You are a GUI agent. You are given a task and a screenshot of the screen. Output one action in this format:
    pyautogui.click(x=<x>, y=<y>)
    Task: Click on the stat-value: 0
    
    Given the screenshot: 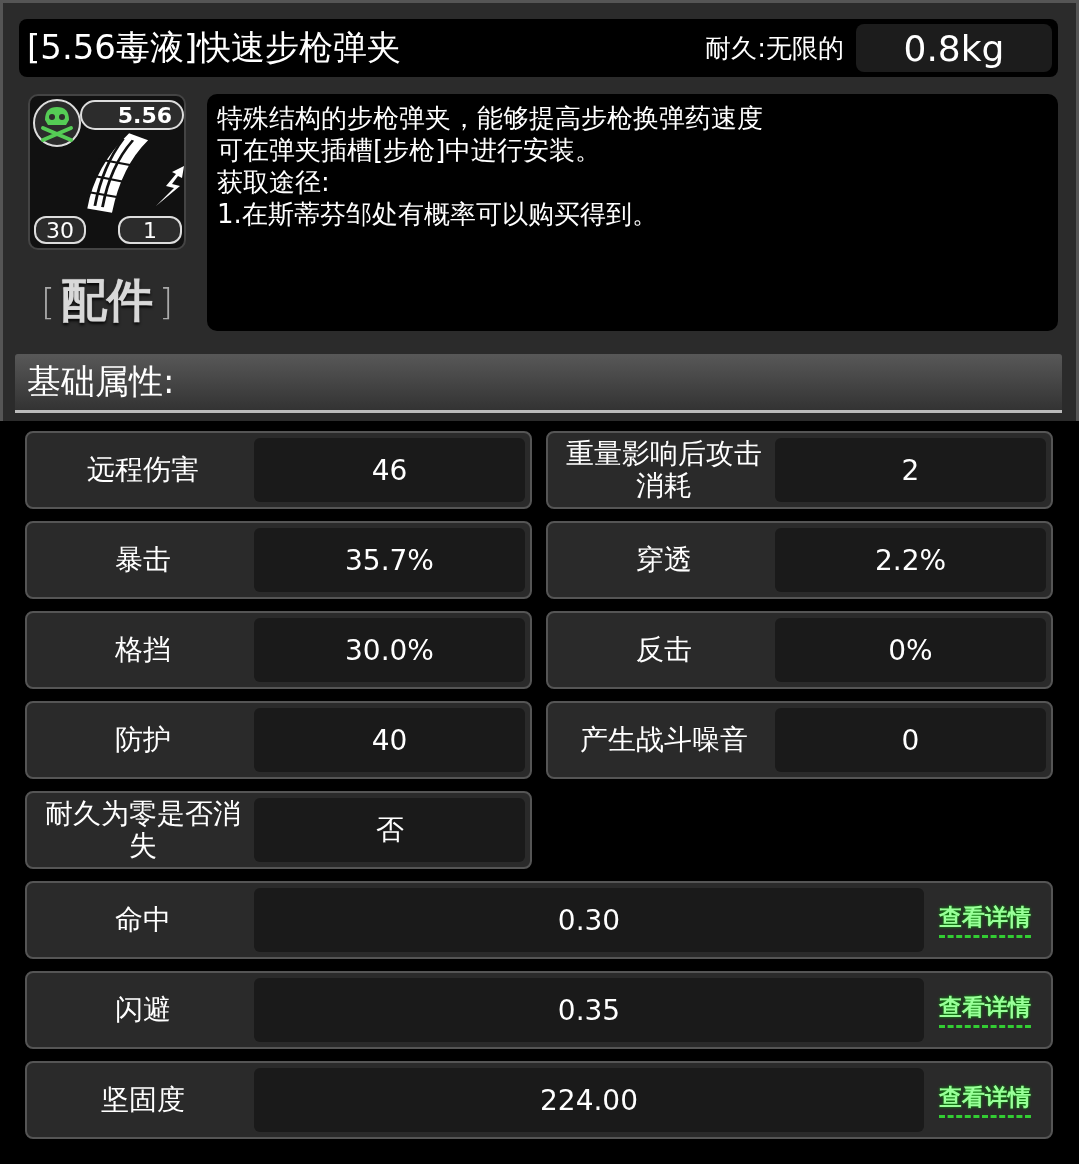 What is the action you would take?
    pyautogui.click(x=910, y=740)
    